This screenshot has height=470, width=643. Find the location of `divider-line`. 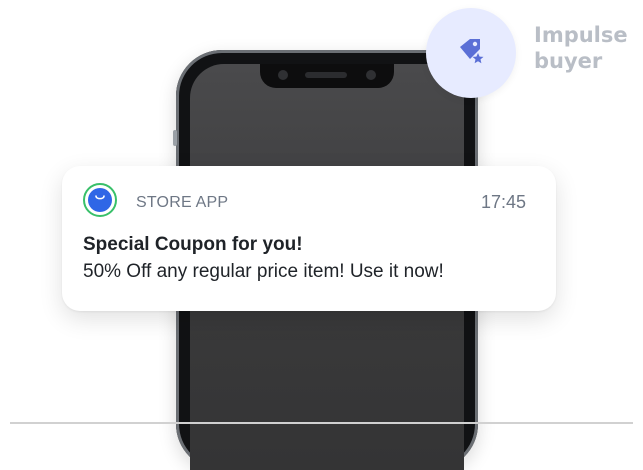

divider-line is located at coordinates (321, 423).